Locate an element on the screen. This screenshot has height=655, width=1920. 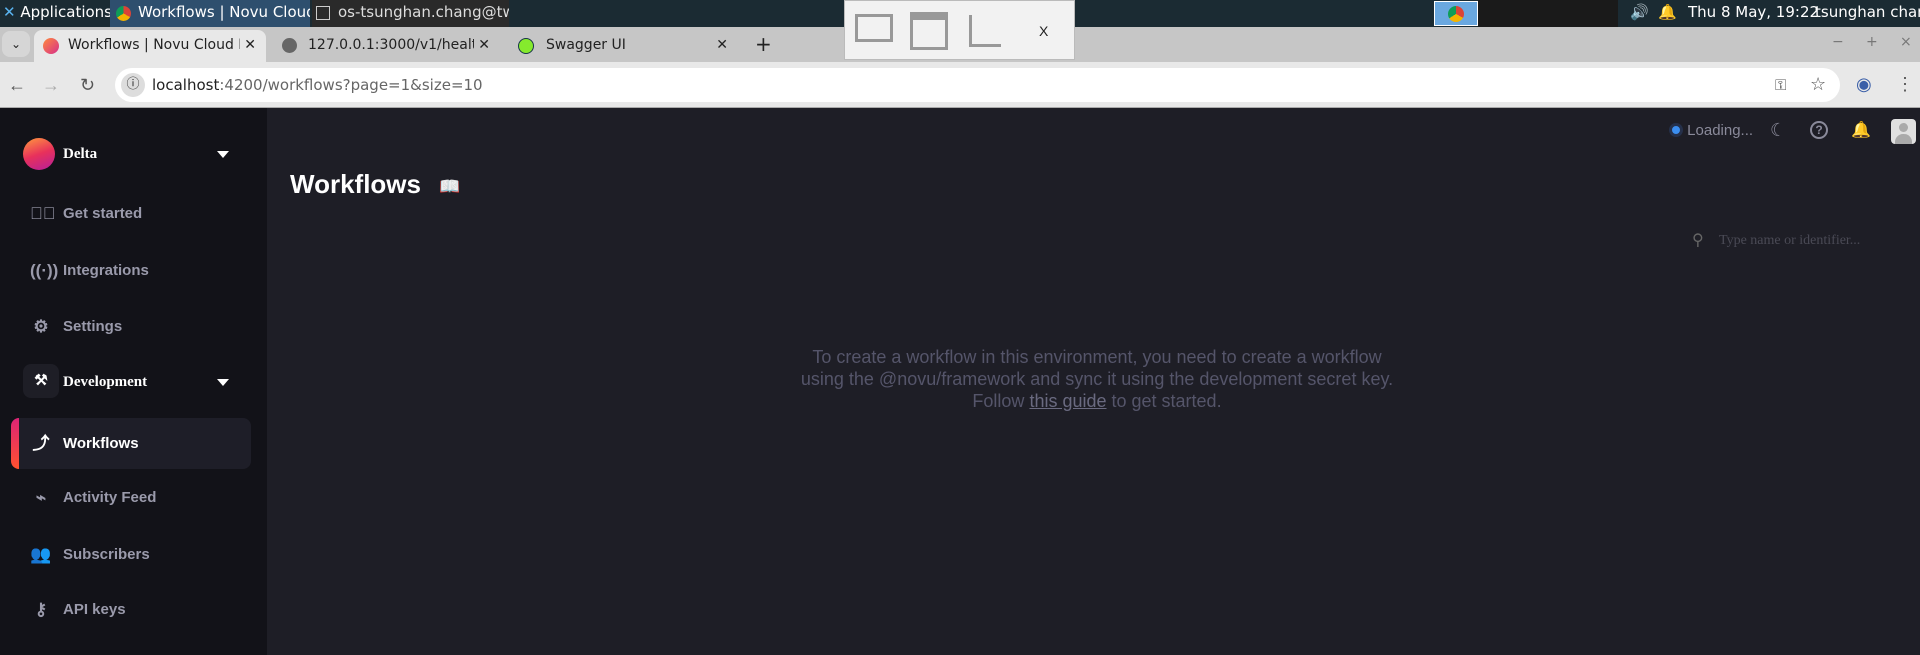
sidebar-item-label: Get started is located at coordinates (103, 213).